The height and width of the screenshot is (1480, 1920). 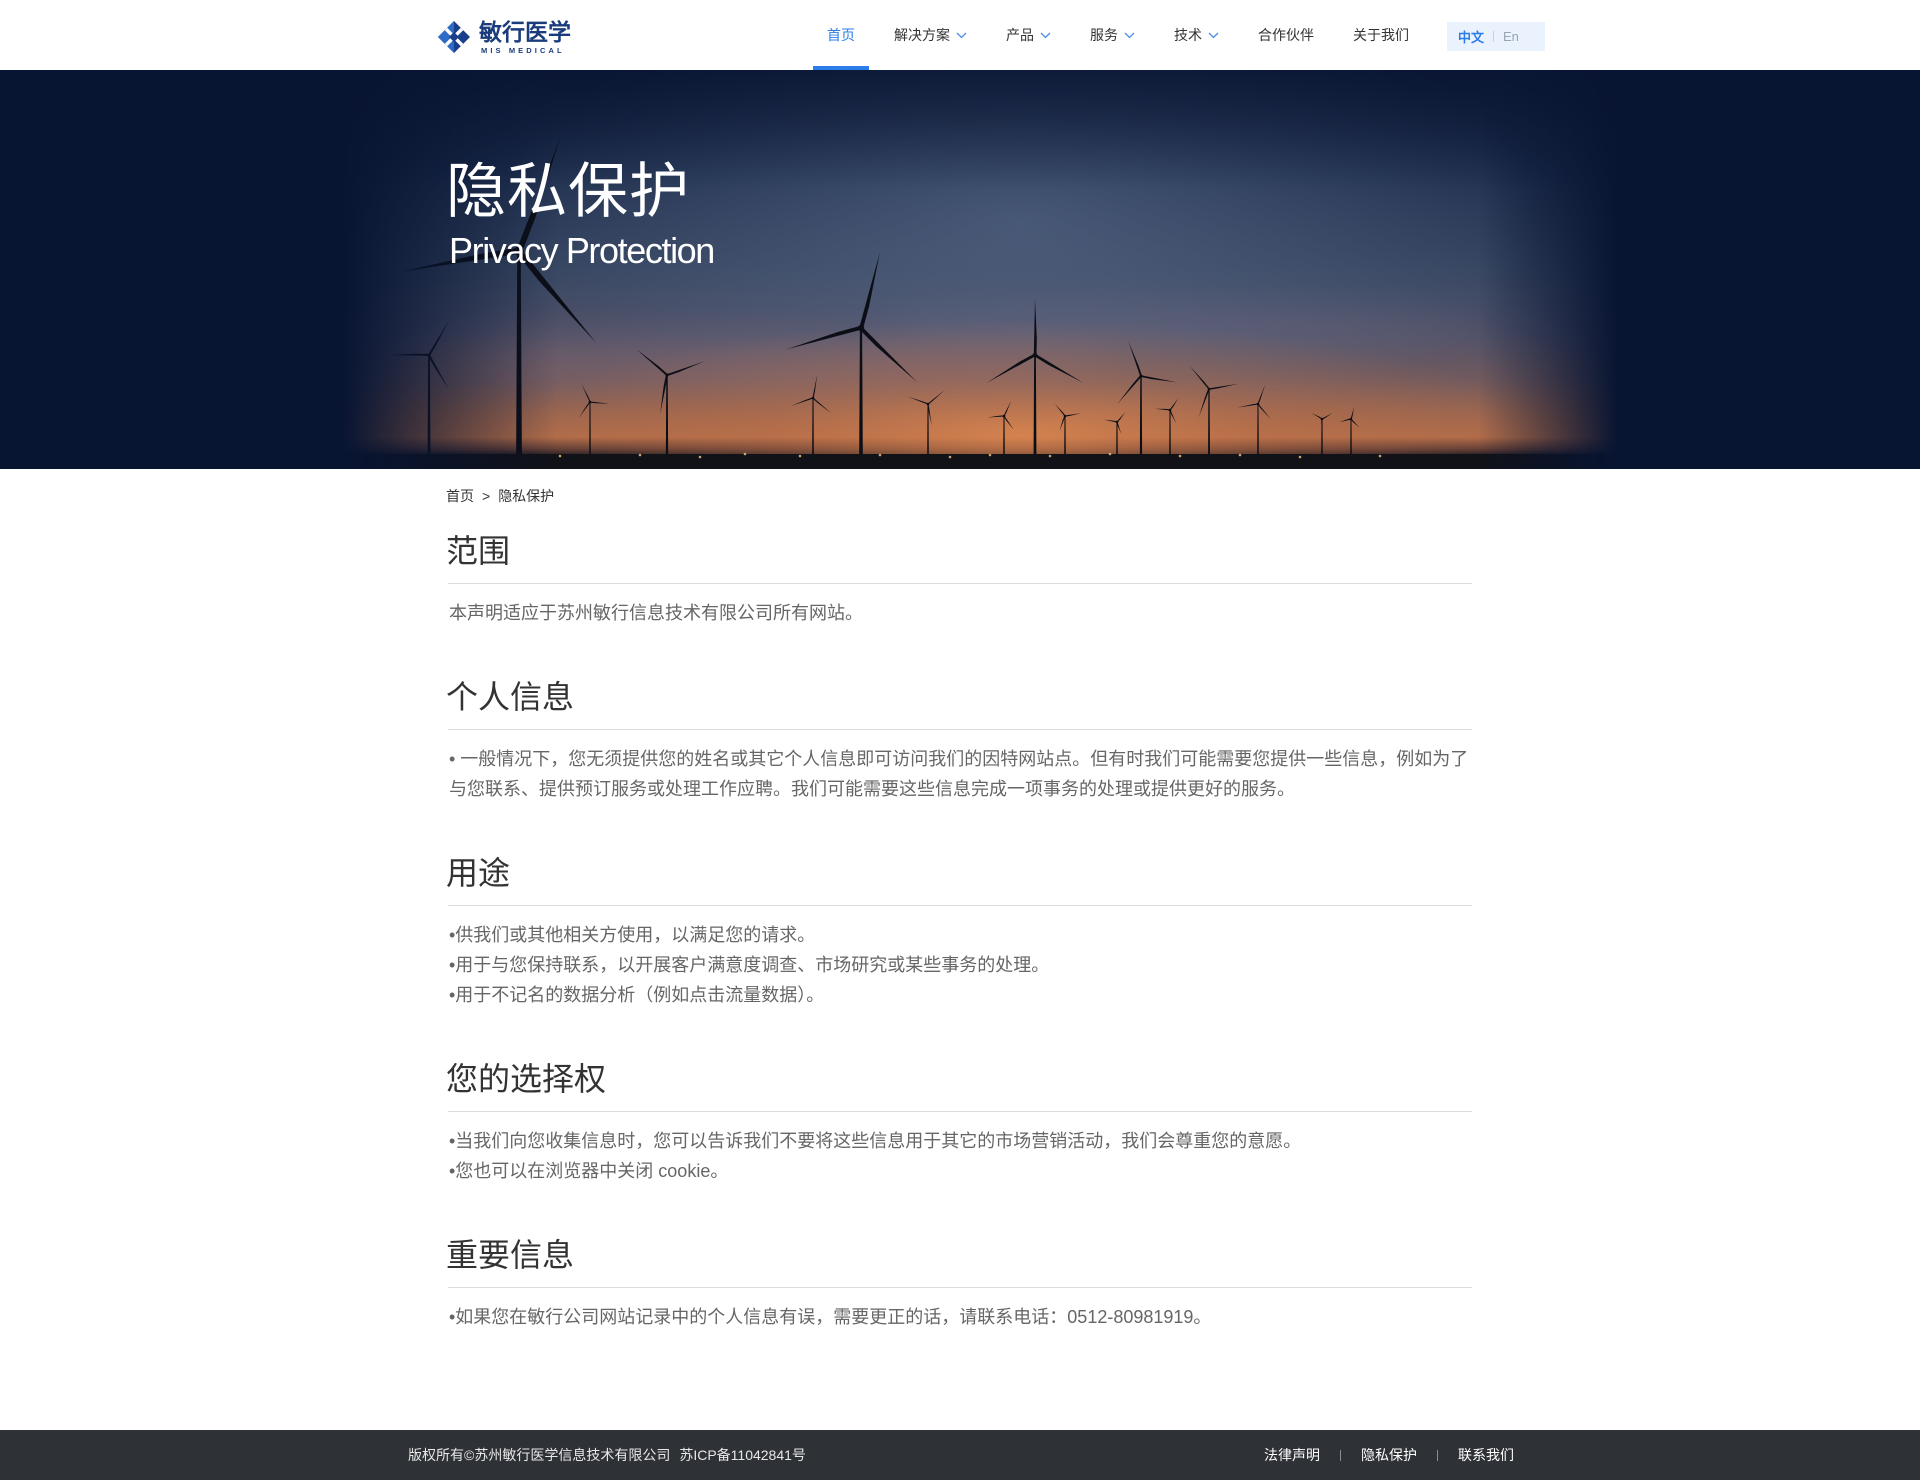 I want to click on nav-item-services: 服务, so click(x=1112, y=35).